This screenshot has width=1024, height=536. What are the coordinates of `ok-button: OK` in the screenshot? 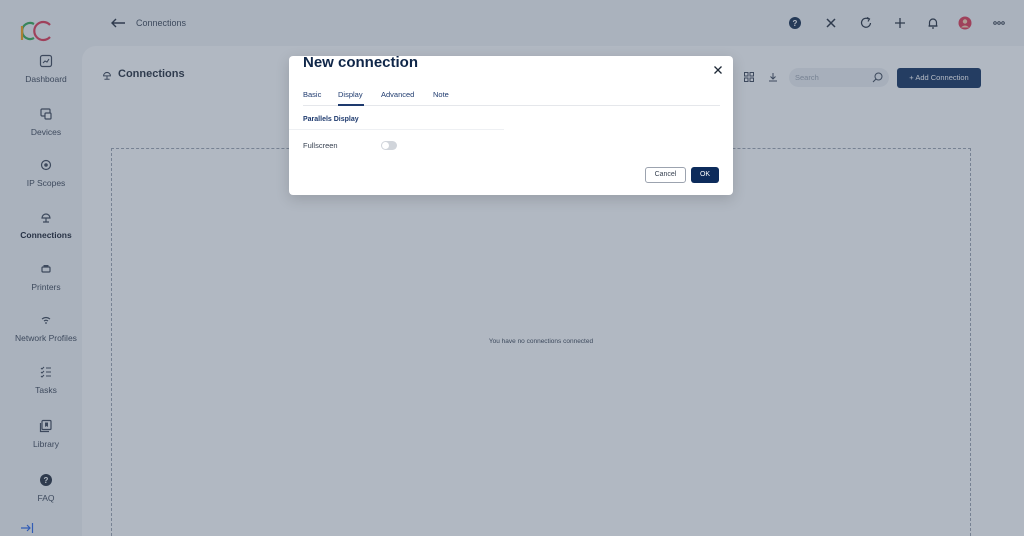 It's located at (705, 175).